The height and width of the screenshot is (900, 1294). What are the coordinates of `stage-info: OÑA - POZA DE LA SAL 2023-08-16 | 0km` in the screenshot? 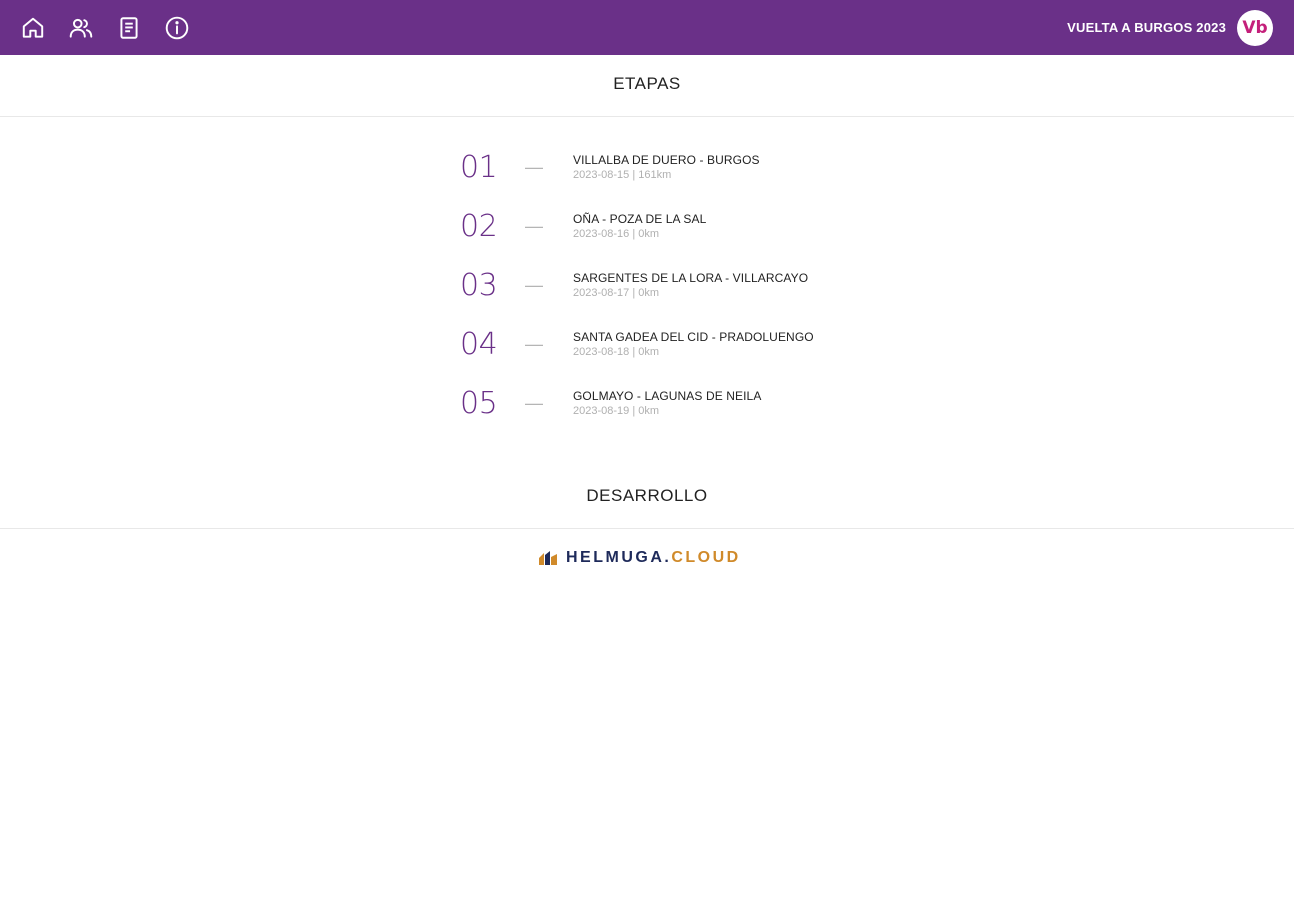 It's located at (639, 226).